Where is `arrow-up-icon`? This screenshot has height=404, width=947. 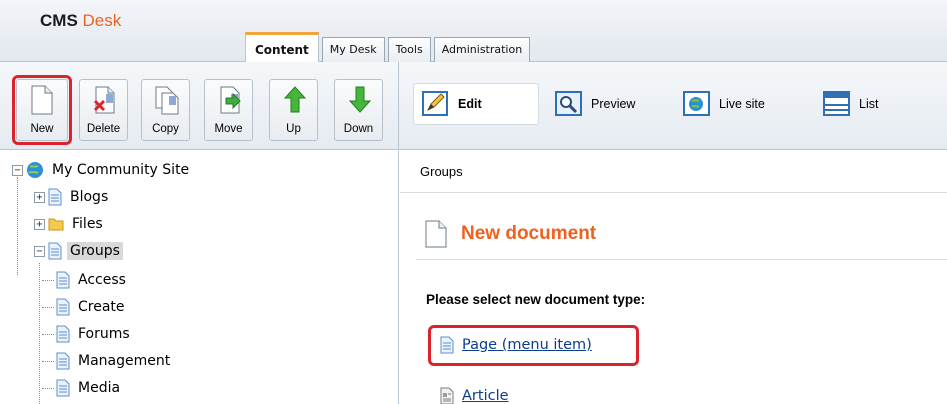
arrow-up-icon is located at coordinates (295, 99).